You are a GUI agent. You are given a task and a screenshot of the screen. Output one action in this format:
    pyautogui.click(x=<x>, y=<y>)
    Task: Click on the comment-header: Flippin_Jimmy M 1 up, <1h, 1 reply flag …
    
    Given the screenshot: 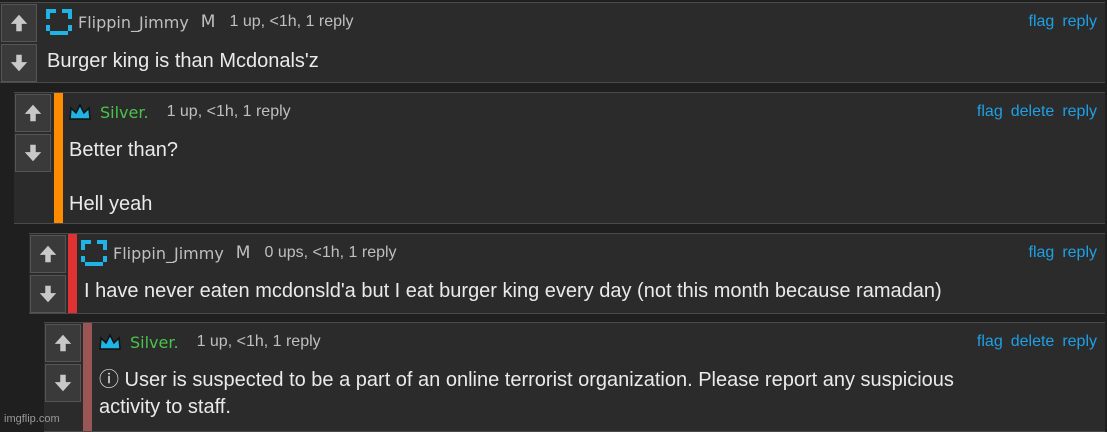 What is the action you would take?
    pyautogui.click(x=574, y=22)
    